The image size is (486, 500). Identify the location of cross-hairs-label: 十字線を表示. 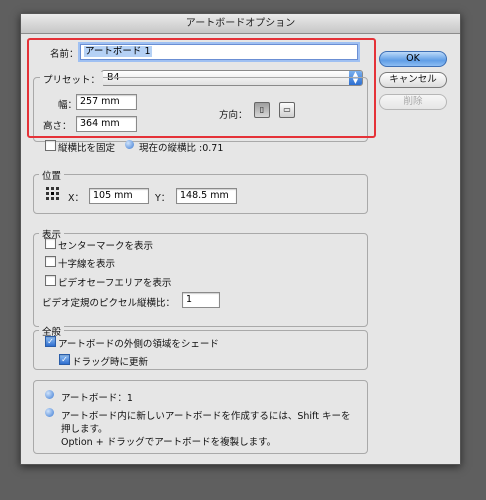
(87, 264).